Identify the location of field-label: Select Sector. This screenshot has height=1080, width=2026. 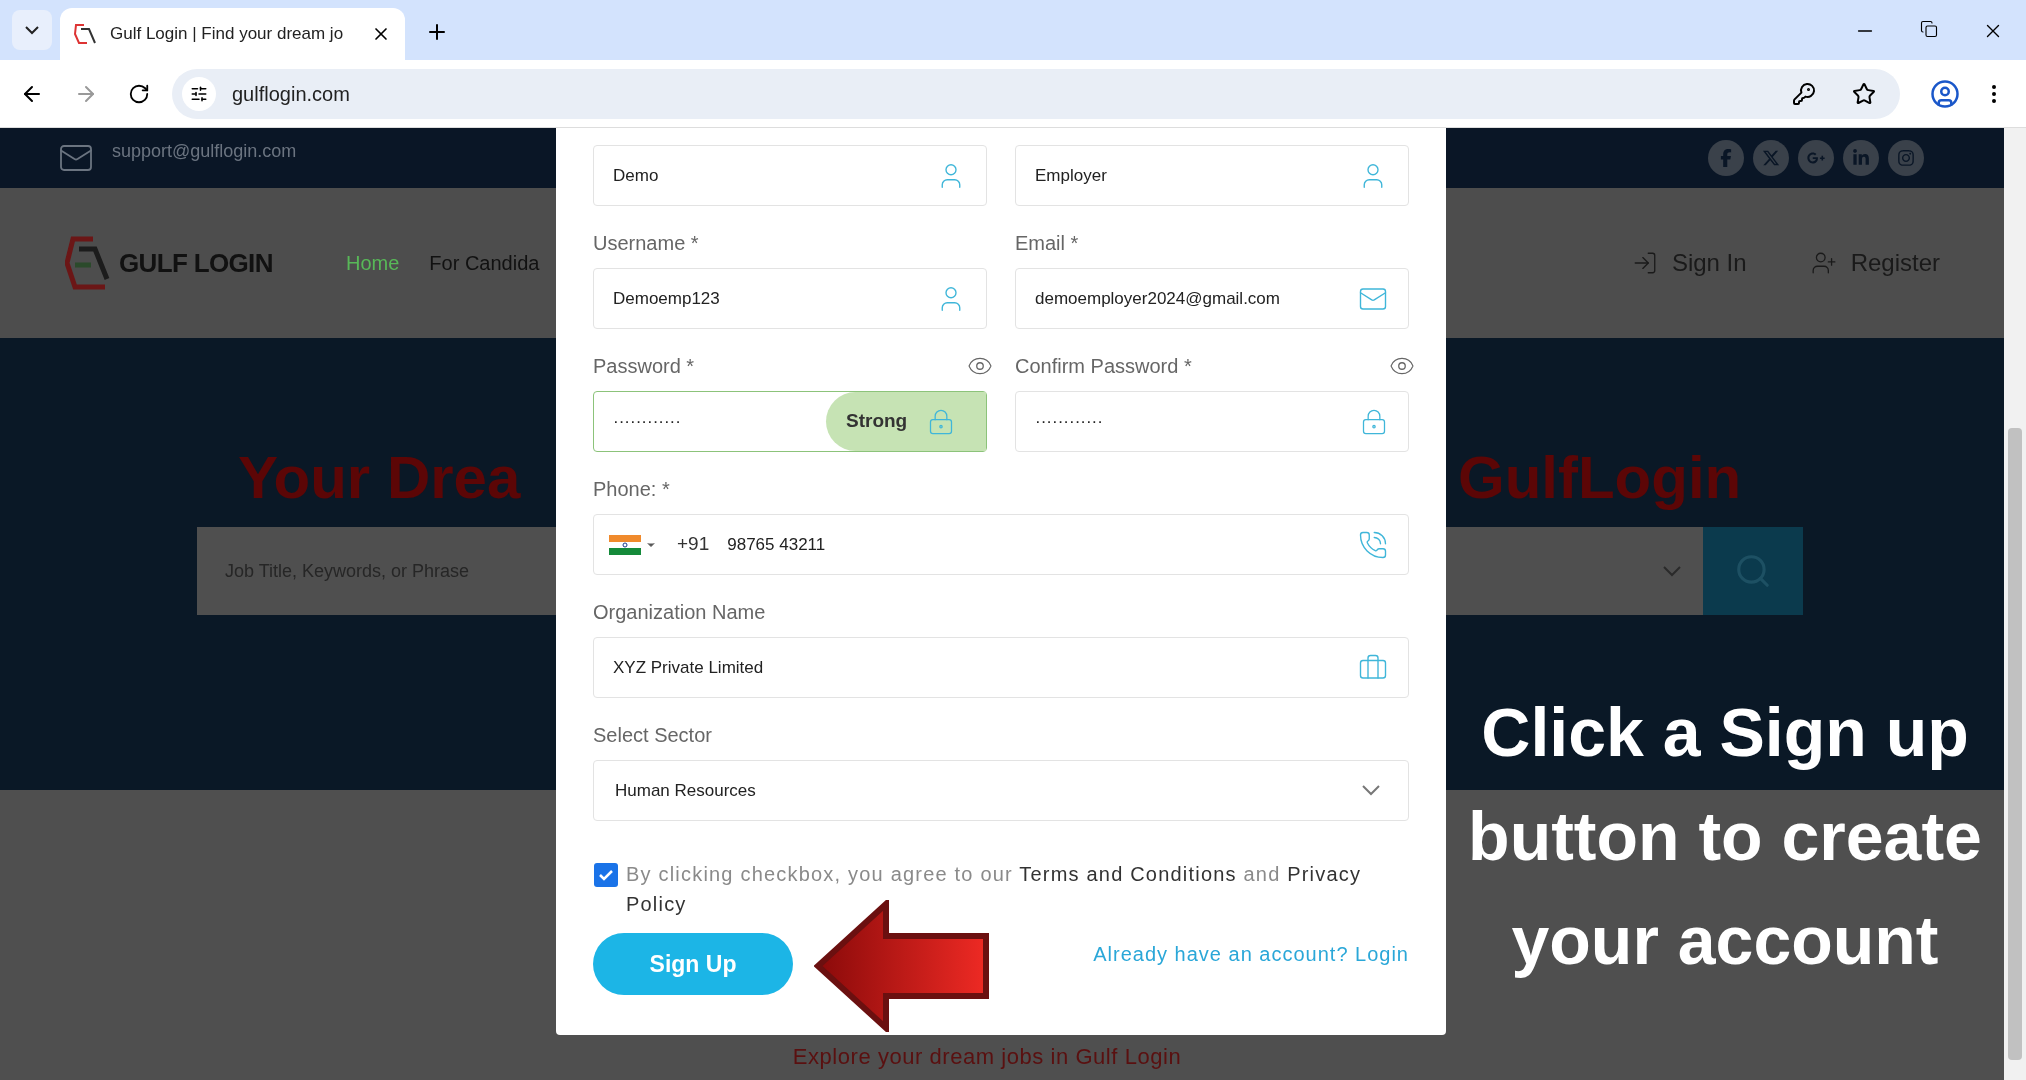
(652, 735).